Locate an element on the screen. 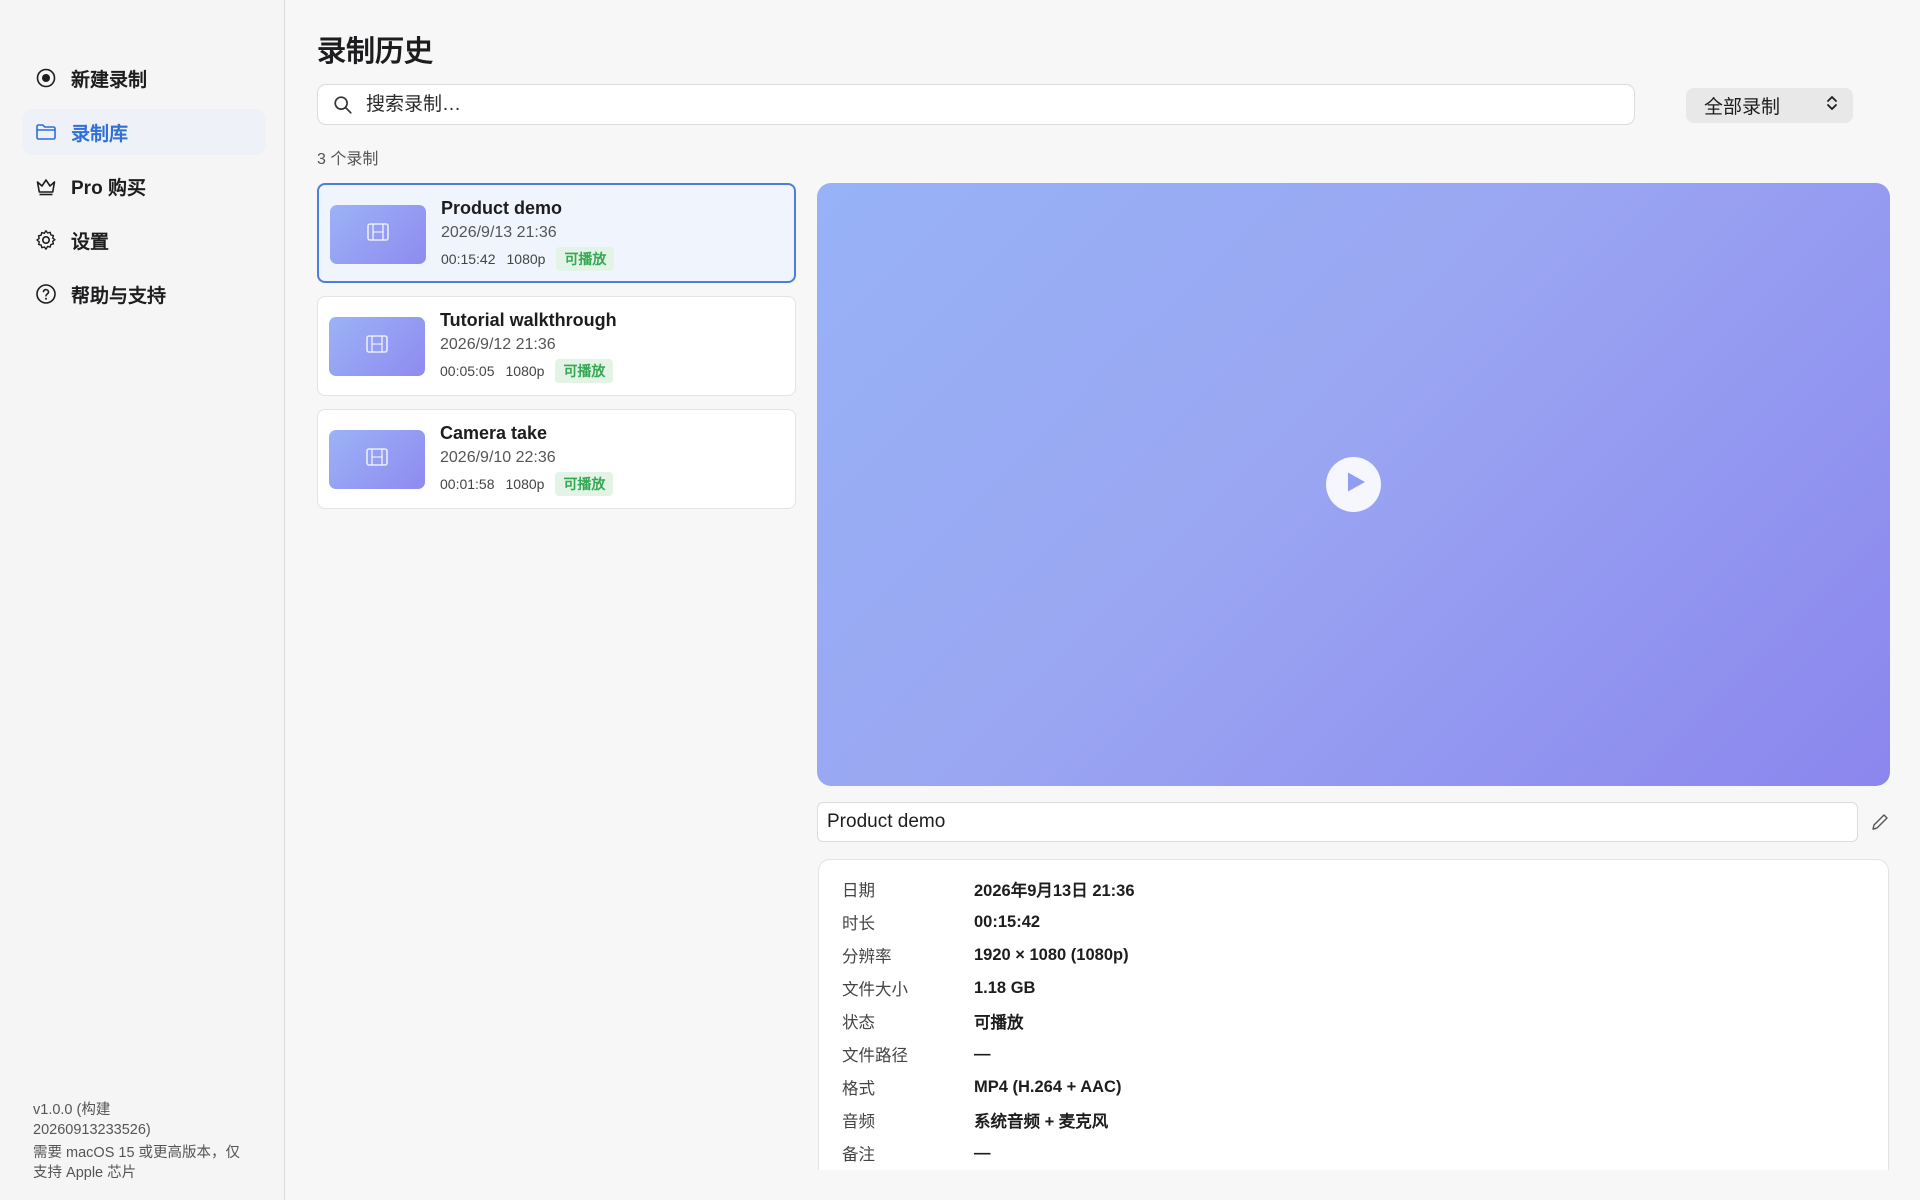 This screenshot has height=1200, width=1920. recording-duration: 00:05:05 is located at coordinates (467, 371).